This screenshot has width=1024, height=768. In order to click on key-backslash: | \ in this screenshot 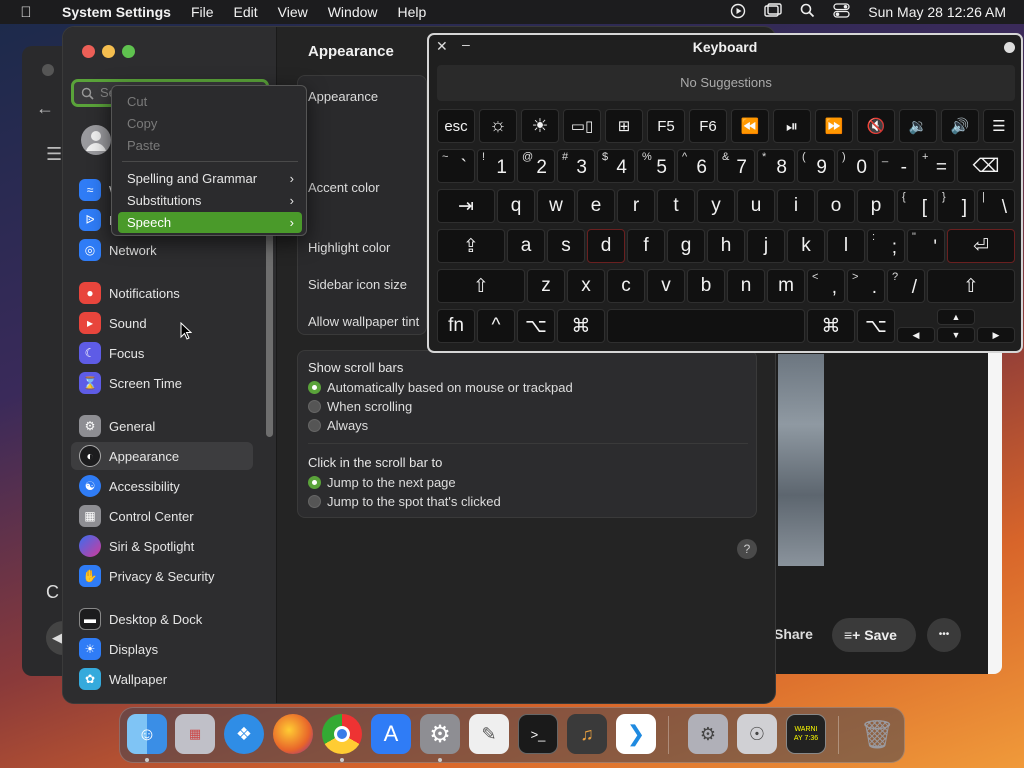, I will do `click(996, 206)`.